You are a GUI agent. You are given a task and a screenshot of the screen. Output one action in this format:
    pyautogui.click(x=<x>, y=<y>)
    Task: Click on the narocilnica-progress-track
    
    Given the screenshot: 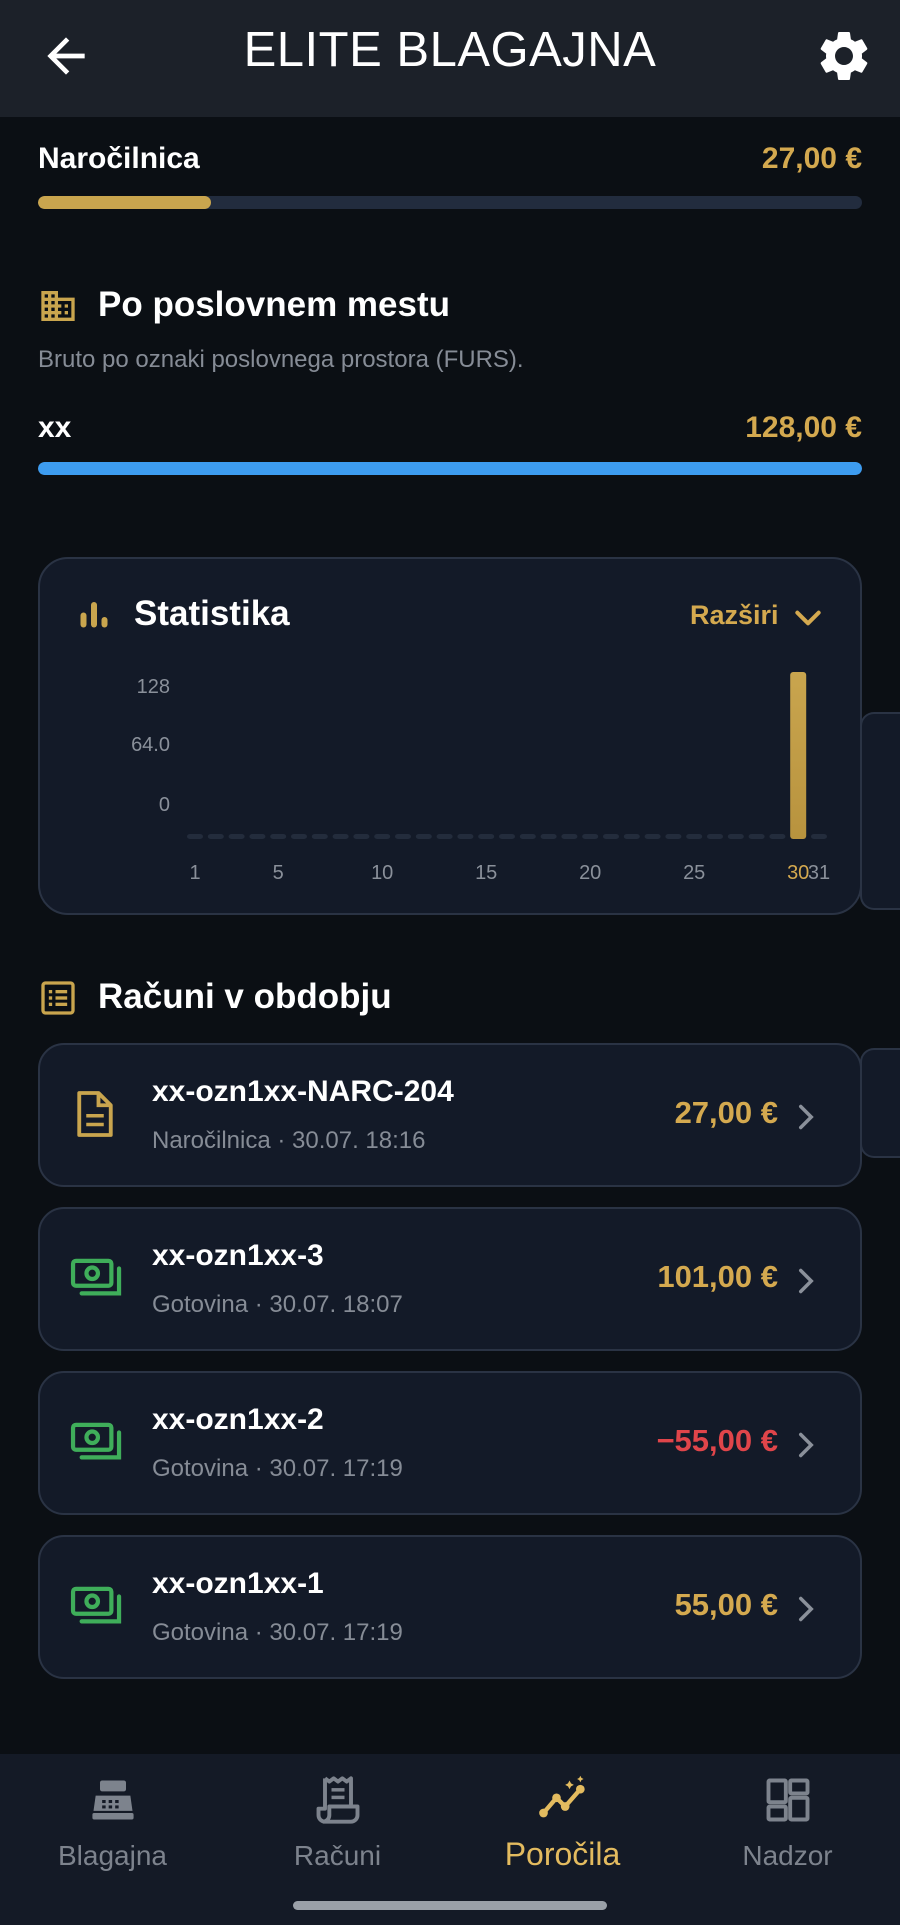 What is the action you would take?
    pyautogui.click(x=450, y=202)
    